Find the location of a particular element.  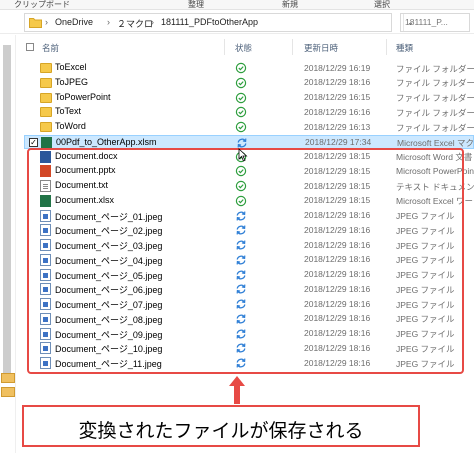

mouse-cursor-icon is located at coordinates (243, 155).